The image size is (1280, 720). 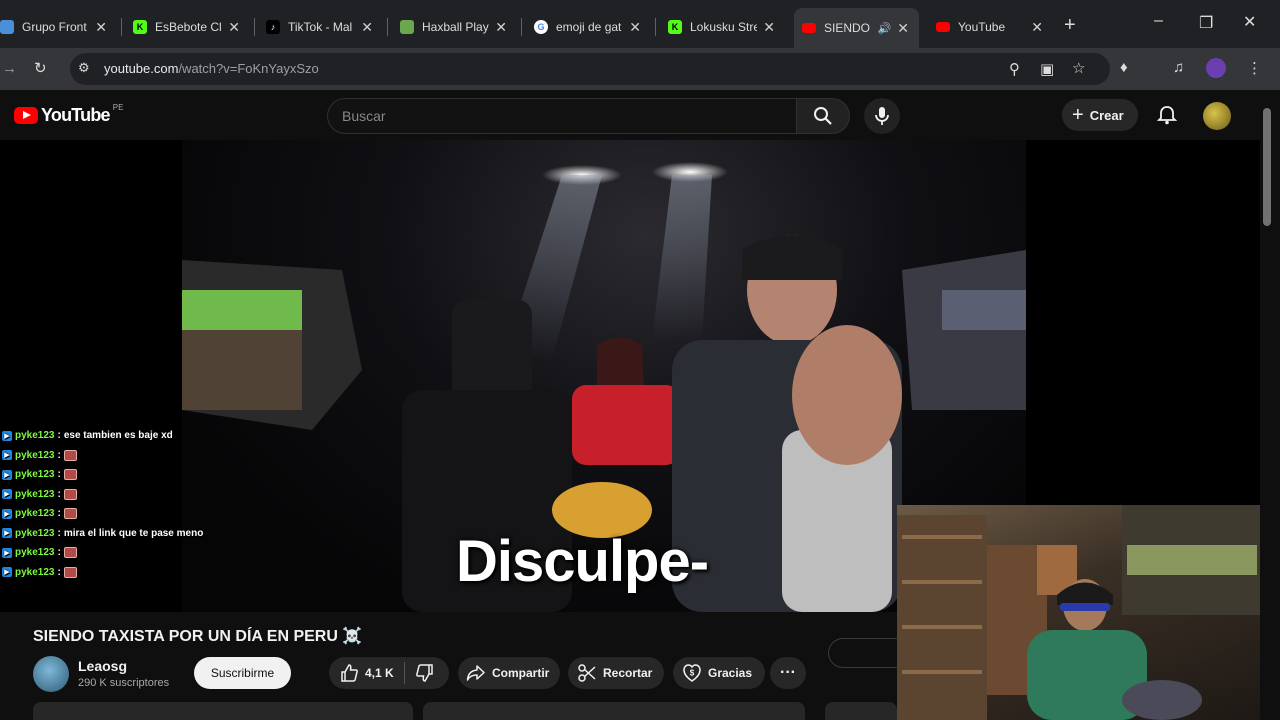 What do you see at coordinates (242, 673) in the screenshot?
I see `subscribe-button: Suscribirme` at bounding box center [242, 673].